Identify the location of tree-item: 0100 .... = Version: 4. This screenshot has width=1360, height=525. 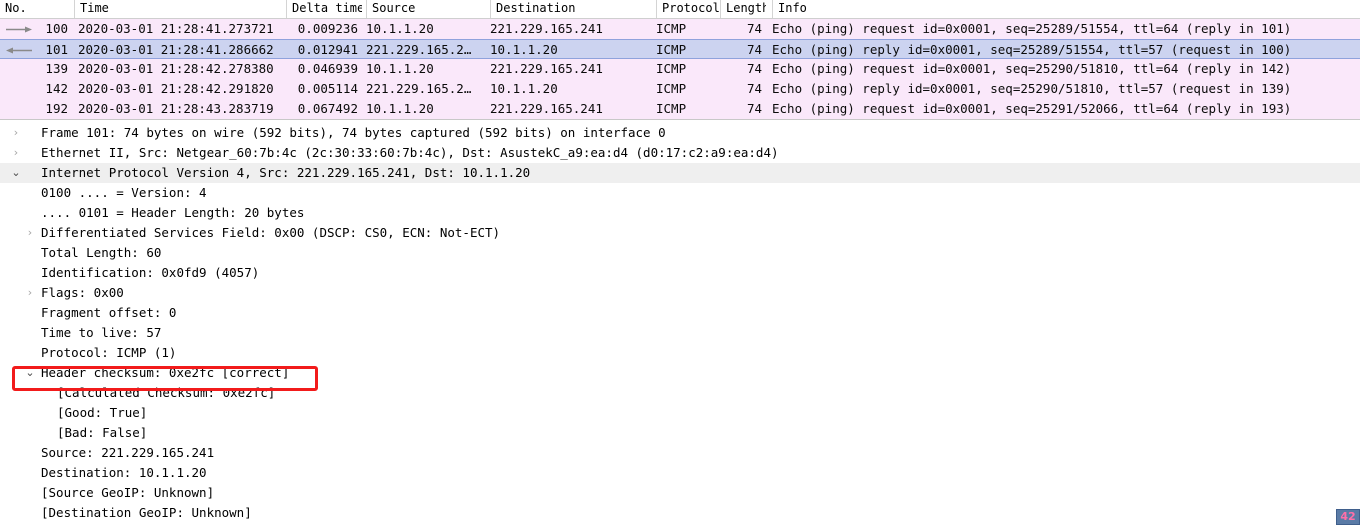
(680, 193).